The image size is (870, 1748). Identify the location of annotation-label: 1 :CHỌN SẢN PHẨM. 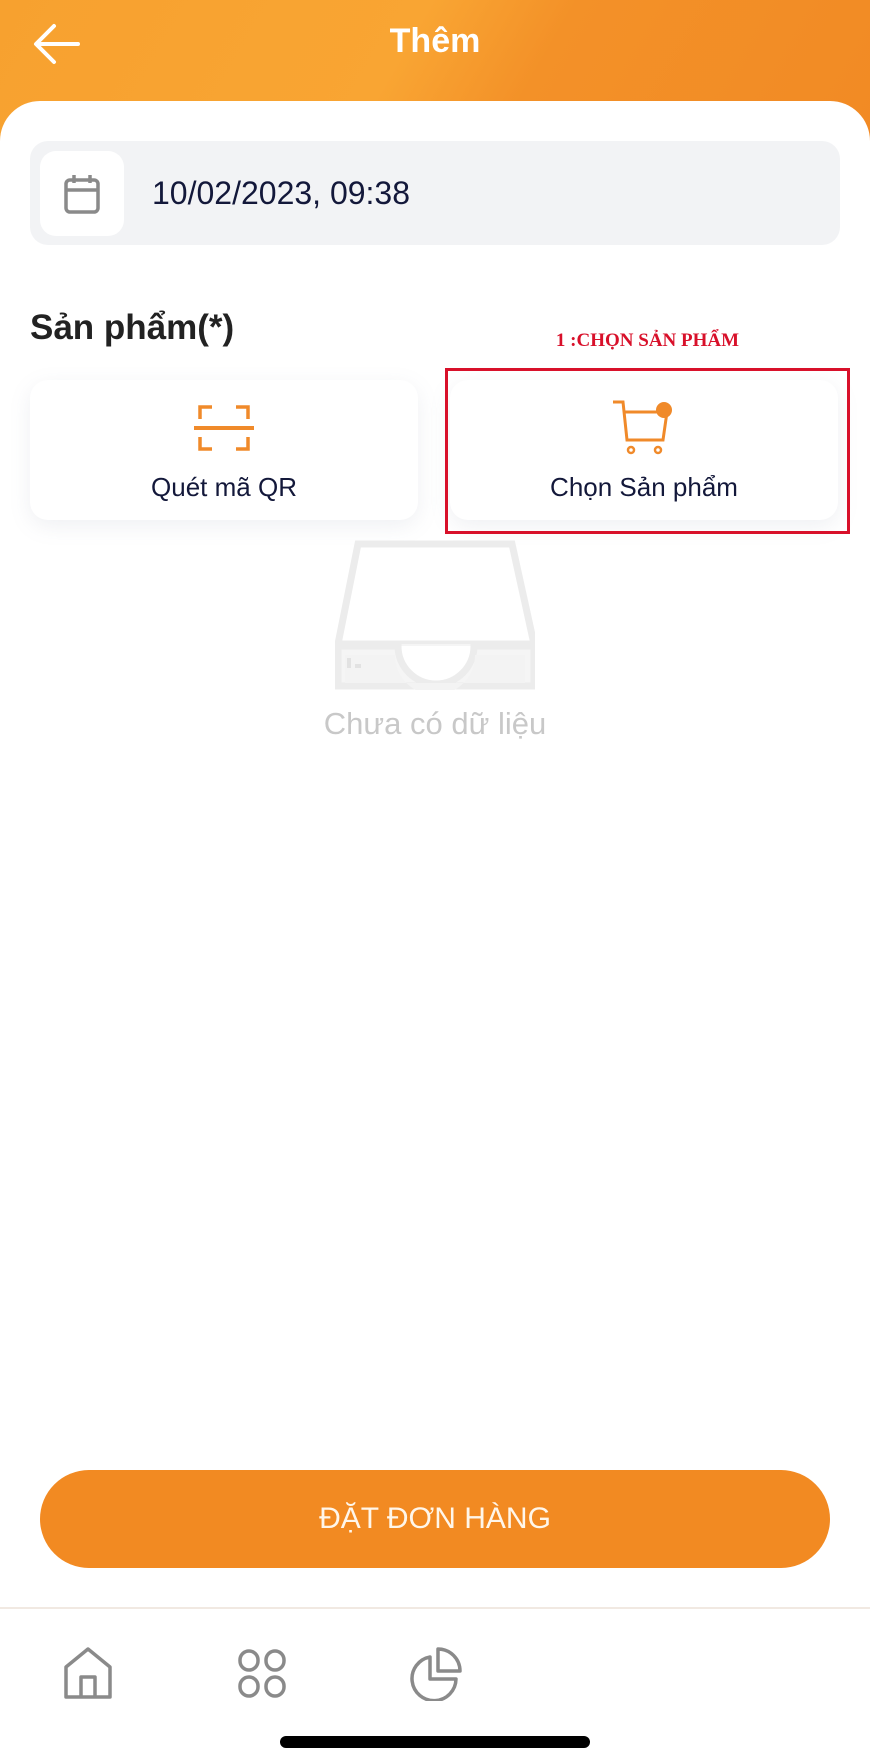
(647, 340).